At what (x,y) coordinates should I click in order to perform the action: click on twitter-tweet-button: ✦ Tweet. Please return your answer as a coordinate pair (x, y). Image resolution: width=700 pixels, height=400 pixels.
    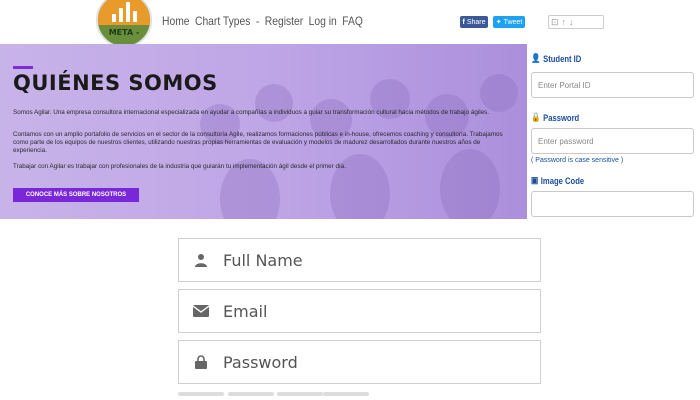
    Looking at the image, I should click on (509, 22).